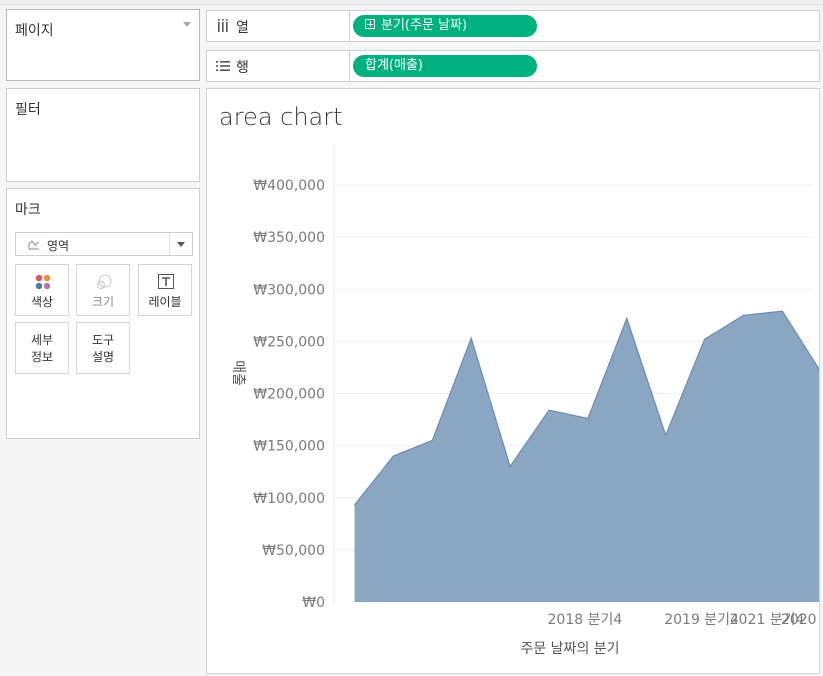  What do you see at coordinates (169, 244) in the screenshot?
I see `select-divider` at bounding box center [169, 244].